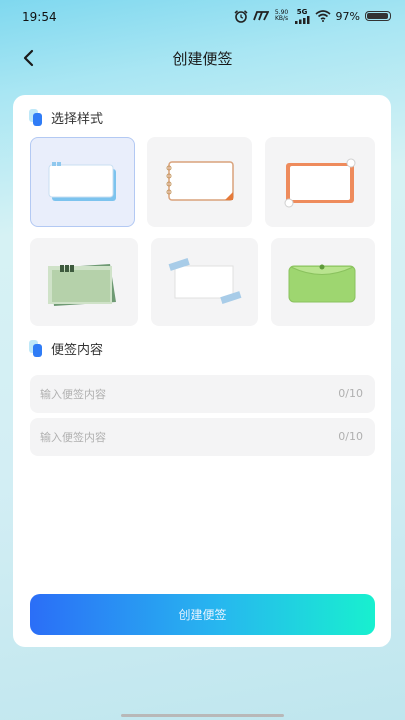 The width and height of the screenshot is (405, 720). I want to click on battery-percent: 97%, so click(347, 16).